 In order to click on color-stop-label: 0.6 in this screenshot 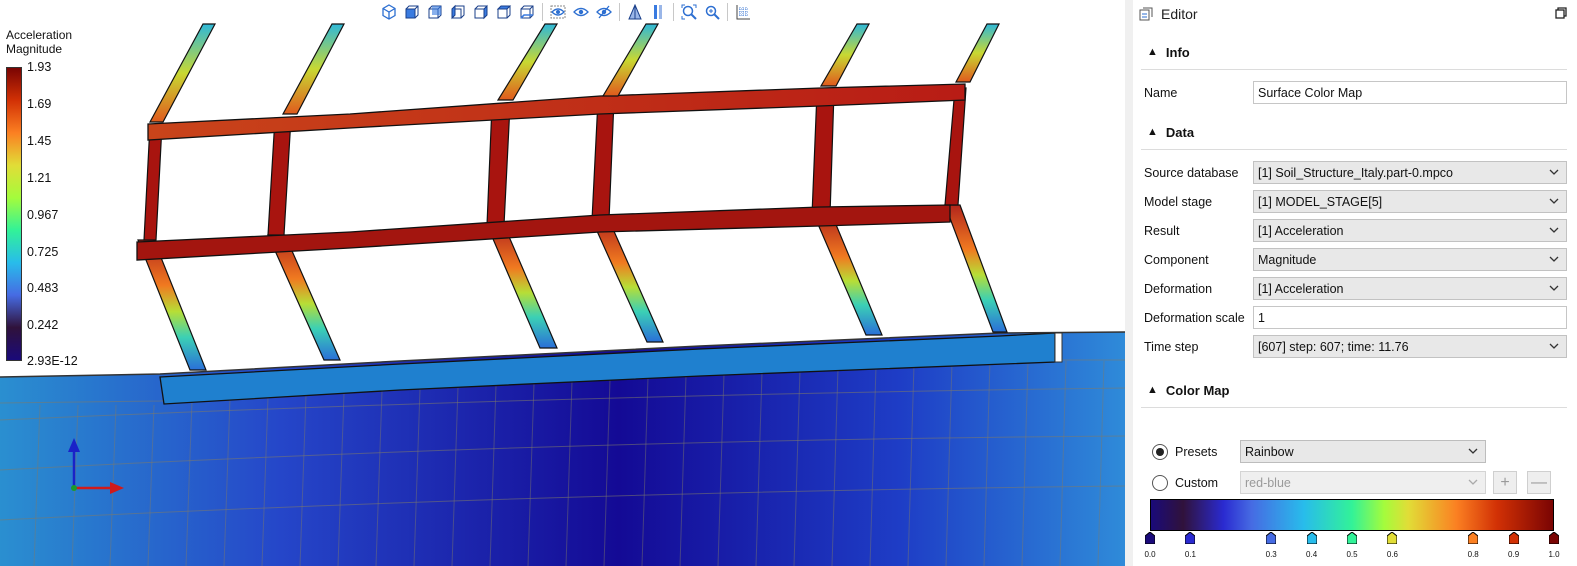, I will do `click(1392, 554)`.